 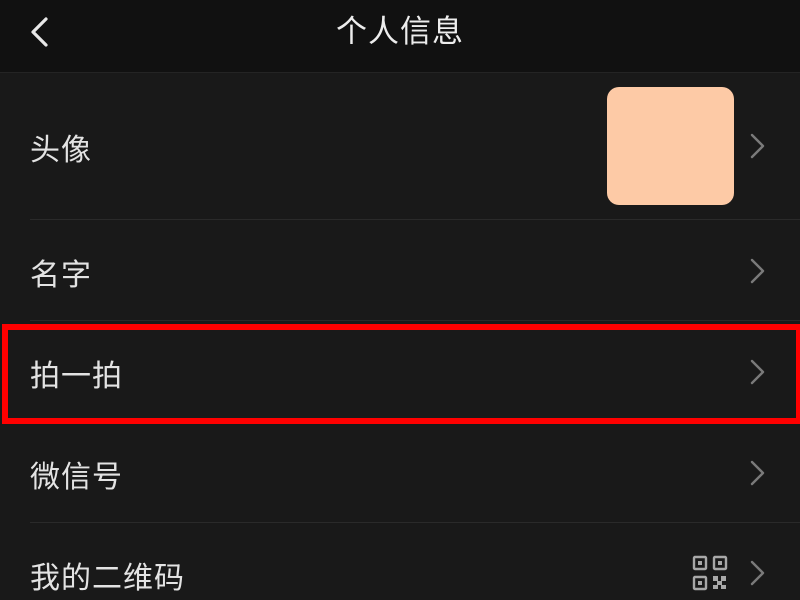 I want to click on qr-code-icon, so click(x=710, y=573).